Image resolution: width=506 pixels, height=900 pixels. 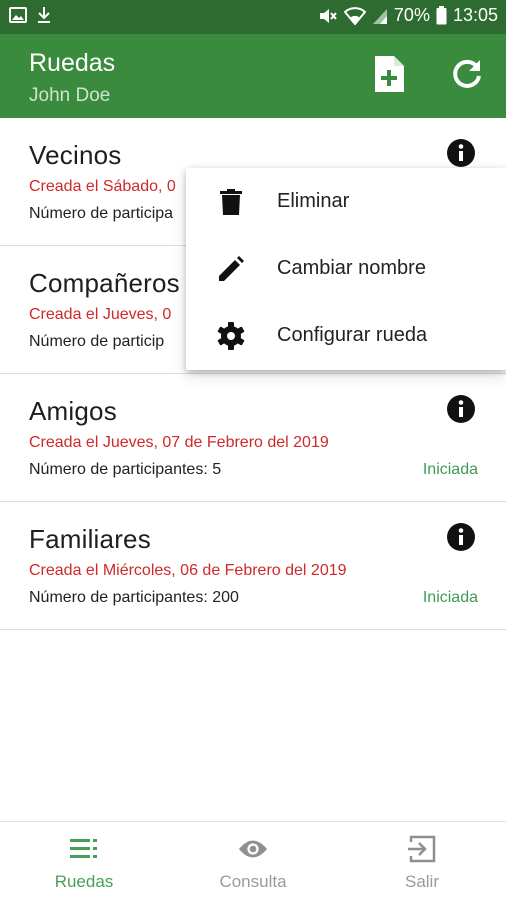 I want to click on menu-item-eliminar: Eliminar, so click(x=346, y=201).